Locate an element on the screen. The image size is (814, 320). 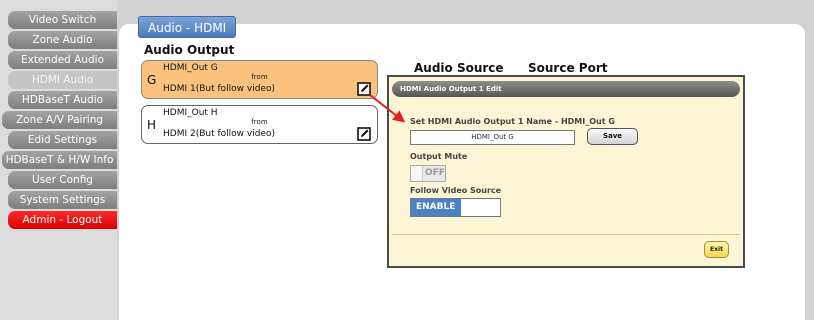
source-port-header: Source Port is located at coordinates (568, 68).